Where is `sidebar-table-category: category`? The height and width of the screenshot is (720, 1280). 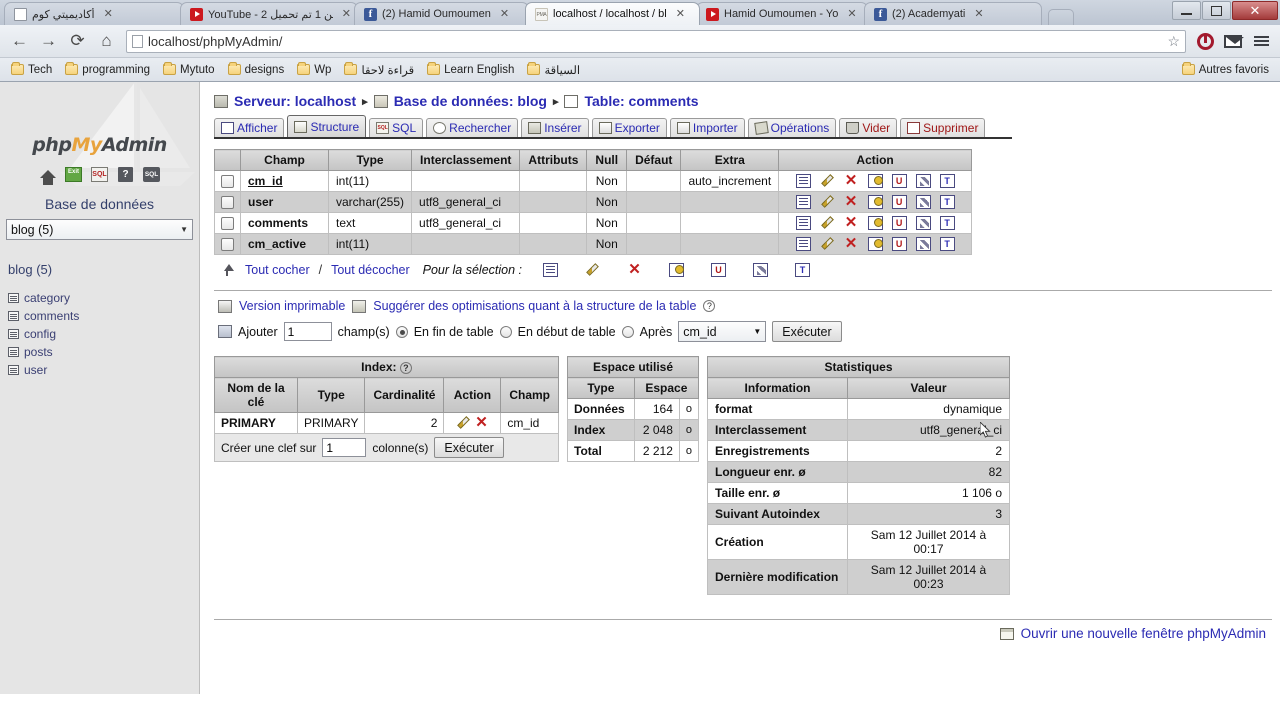 sidebar-table-category: category is located at coordinates (103, 298).